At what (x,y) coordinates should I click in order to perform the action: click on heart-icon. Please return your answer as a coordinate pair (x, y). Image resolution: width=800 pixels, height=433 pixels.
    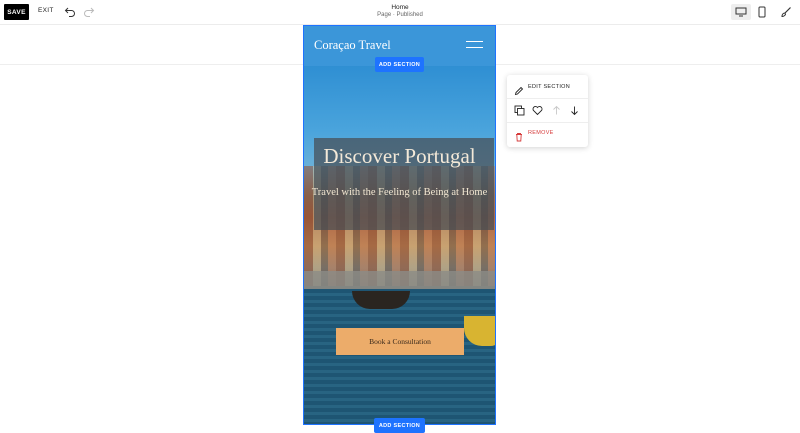
    Looking at the image, I should click on (538, 109).